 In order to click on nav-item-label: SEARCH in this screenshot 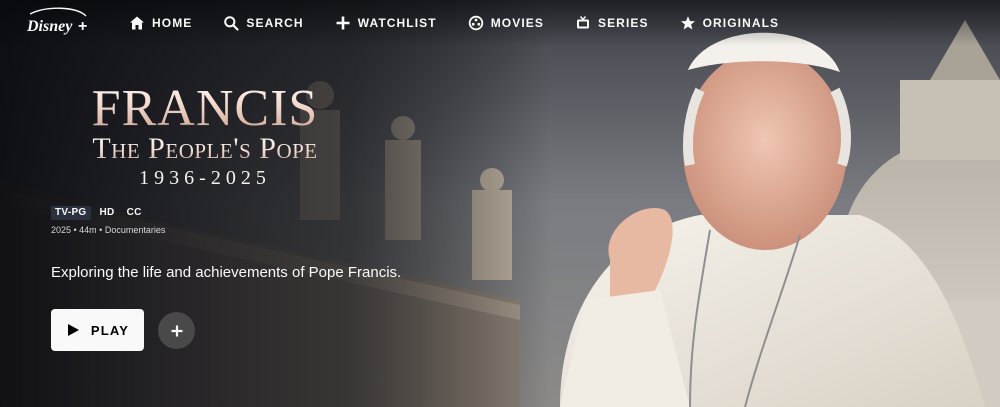, I will do `click(275, 23)`.